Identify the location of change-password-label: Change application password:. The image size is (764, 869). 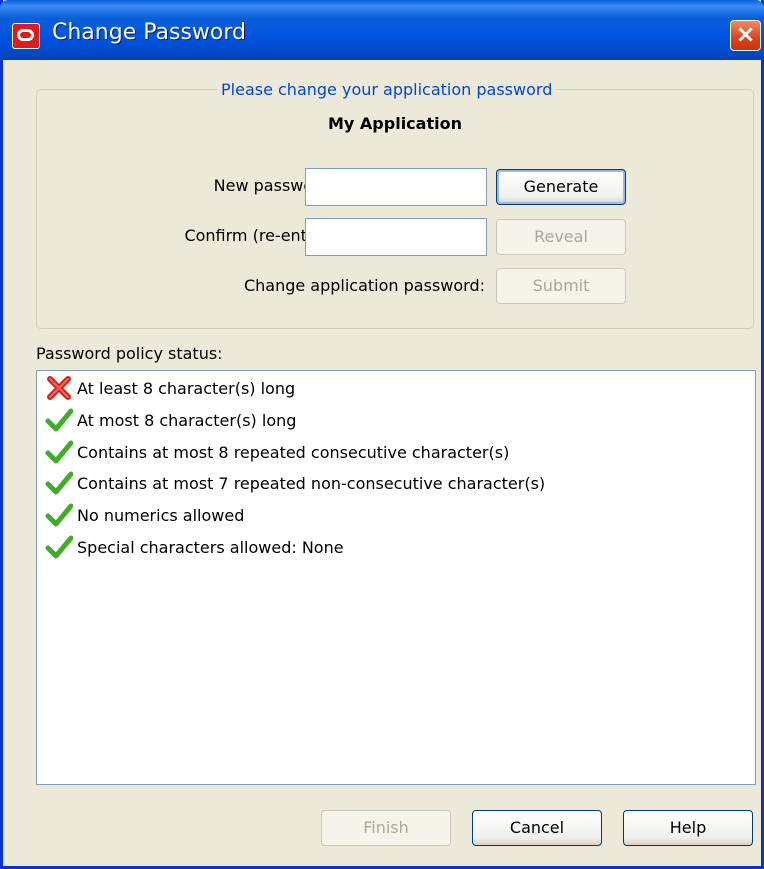
(364, 285).